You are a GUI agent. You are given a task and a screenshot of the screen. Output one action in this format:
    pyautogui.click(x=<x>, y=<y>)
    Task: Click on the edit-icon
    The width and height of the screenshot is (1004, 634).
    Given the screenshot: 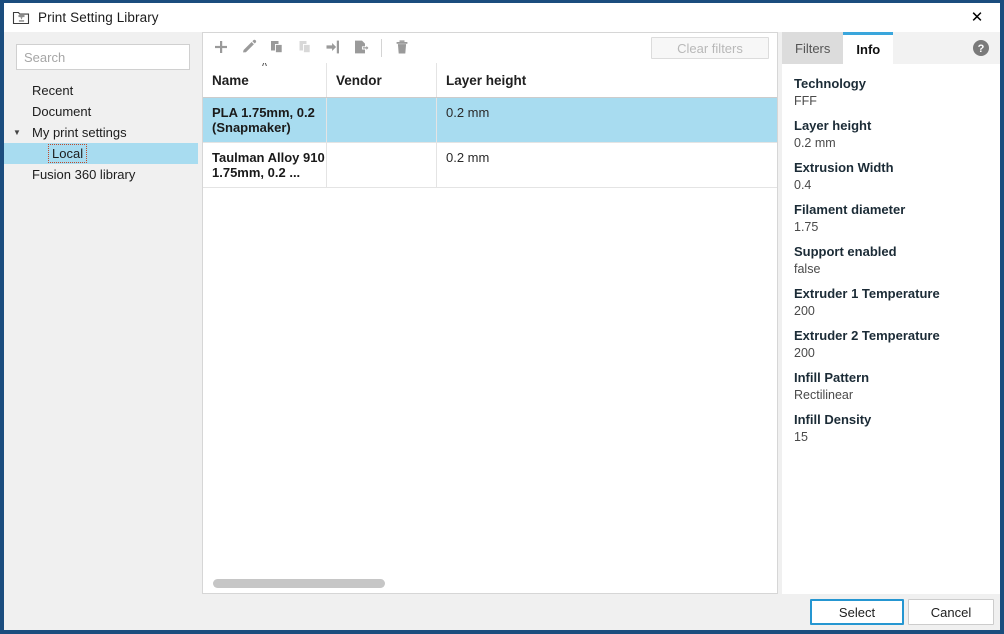 What is the action you would take?
    pyautogui.click(x=249, y=48)
    